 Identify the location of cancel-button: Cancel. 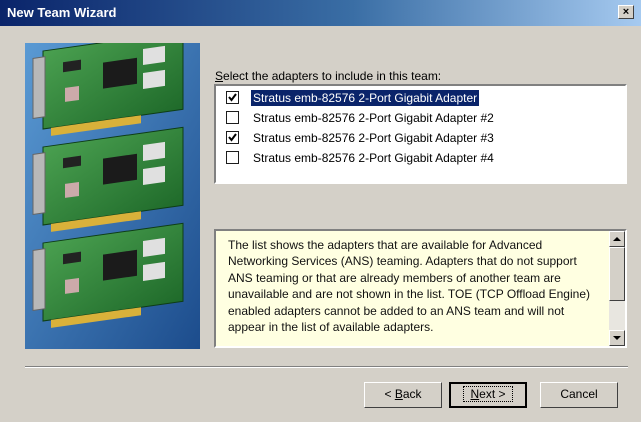
(579, 395).